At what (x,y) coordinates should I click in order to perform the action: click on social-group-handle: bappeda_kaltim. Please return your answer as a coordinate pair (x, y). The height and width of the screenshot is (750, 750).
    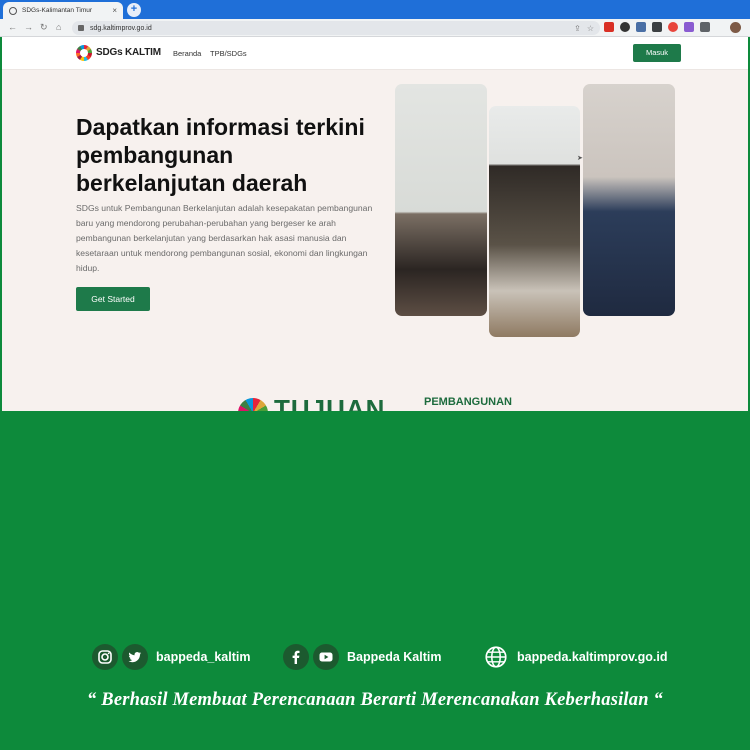
    Looking at the image, I should click on (171, 657).